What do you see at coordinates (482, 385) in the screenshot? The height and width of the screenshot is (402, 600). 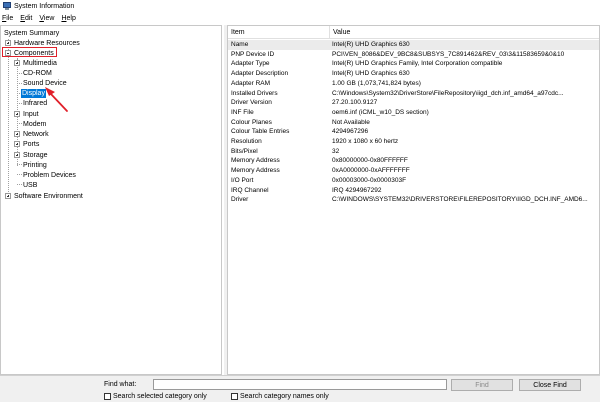 I see `find-button: Find` at bounding box center [482, 385].